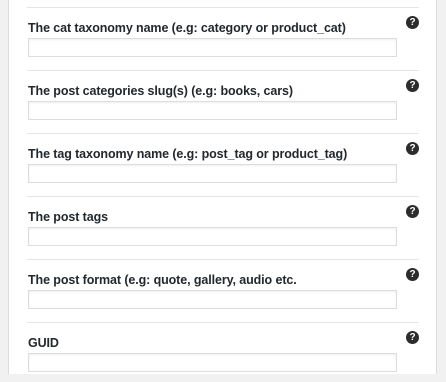 The width and height of the screenshot is (446, 382). I want to click on label-row: The post tags ?, so click(223, 215).